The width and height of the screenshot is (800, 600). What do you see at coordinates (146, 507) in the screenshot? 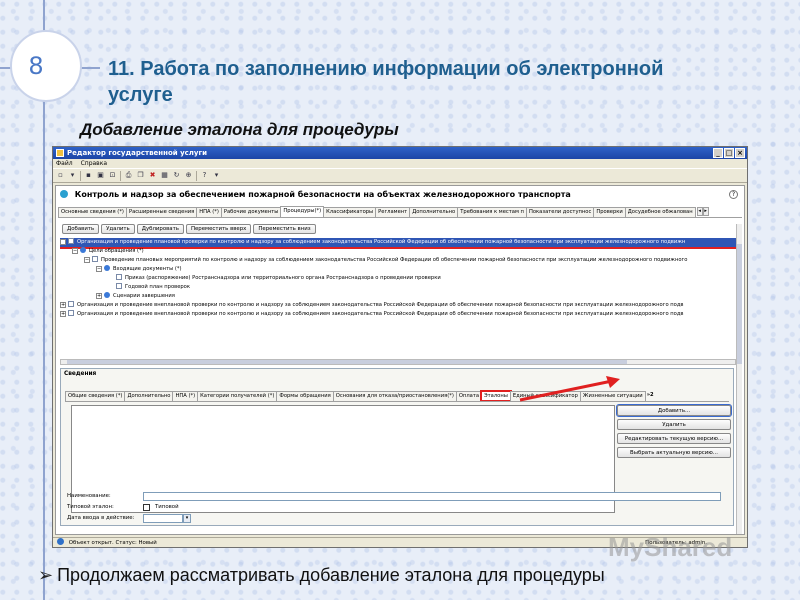
I see `typical-checkbox` at bounding box center [146, 507].